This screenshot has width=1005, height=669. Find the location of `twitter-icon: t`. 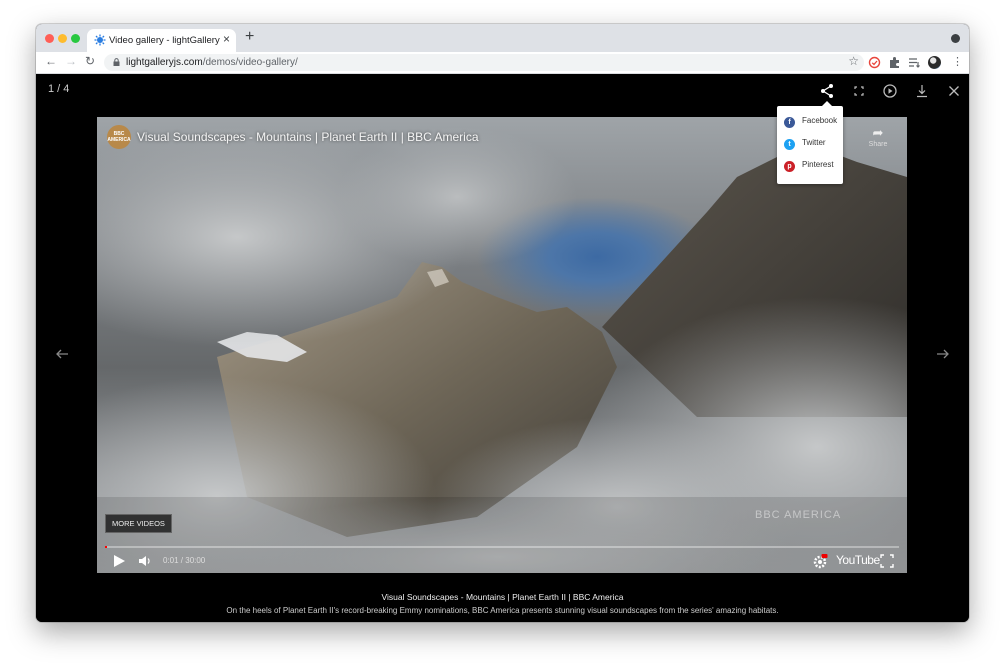

twitter-icon: t is located at coordinates (789, 144).